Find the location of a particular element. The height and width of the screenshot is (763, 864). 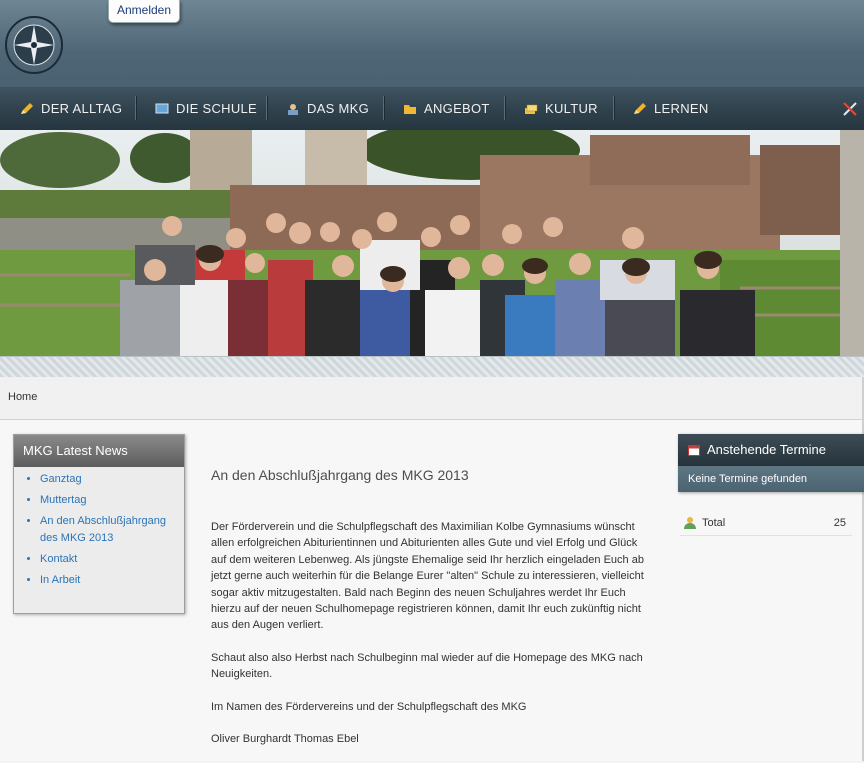

nav-item-lernen: LERNEN is located at coordinates (671, 108).